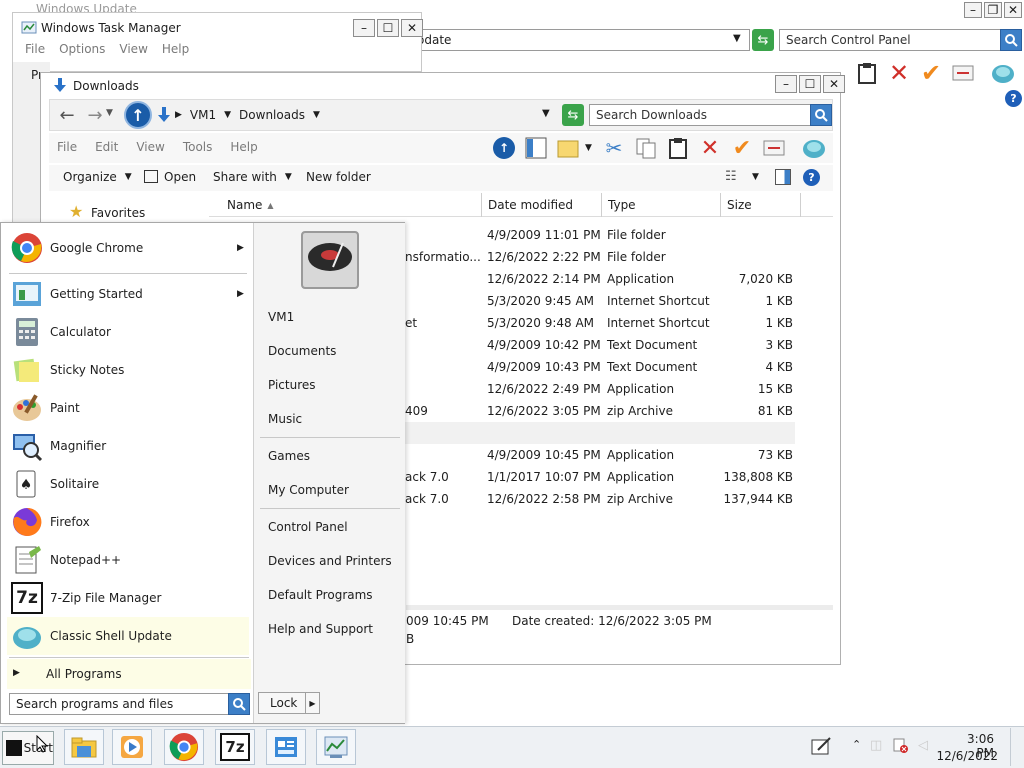 This screenshot has height=768, width=1024. I want to click on start-item-notepadpp: Notepad++, so click(128, 560).